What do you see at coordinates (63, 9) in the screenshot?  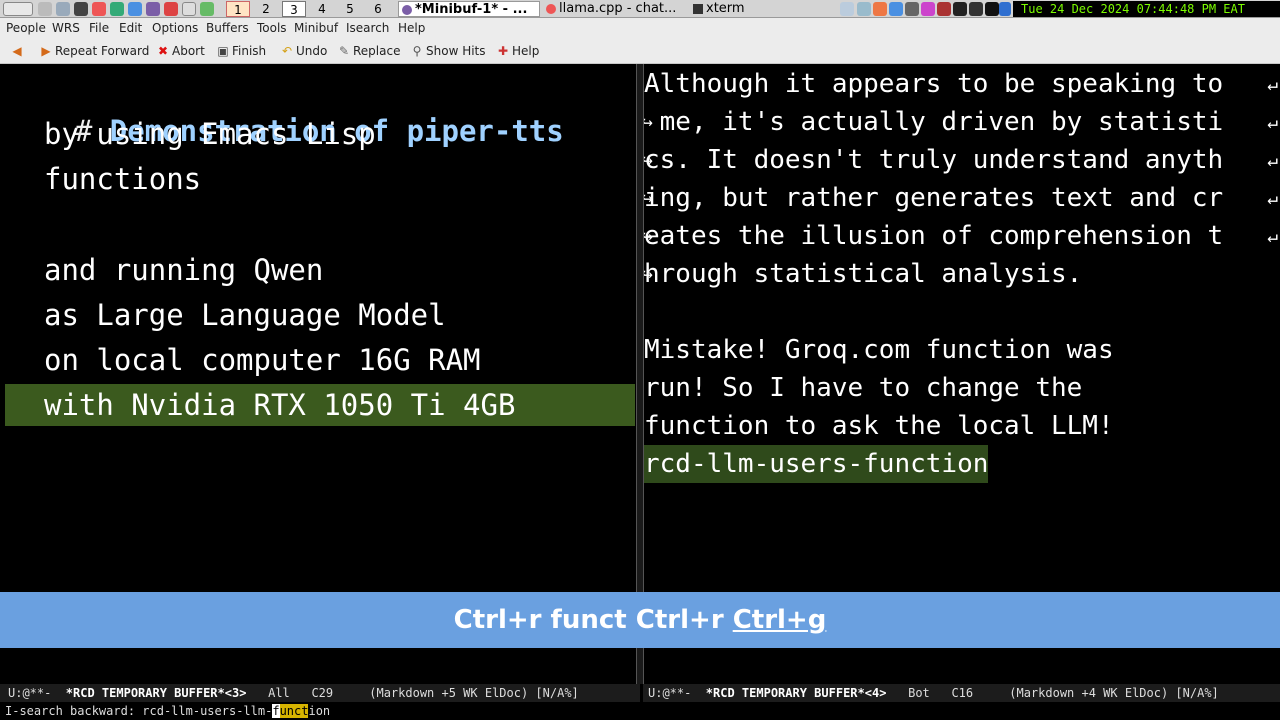 I see `file-manager-icon` at bounding box center [63, 9].